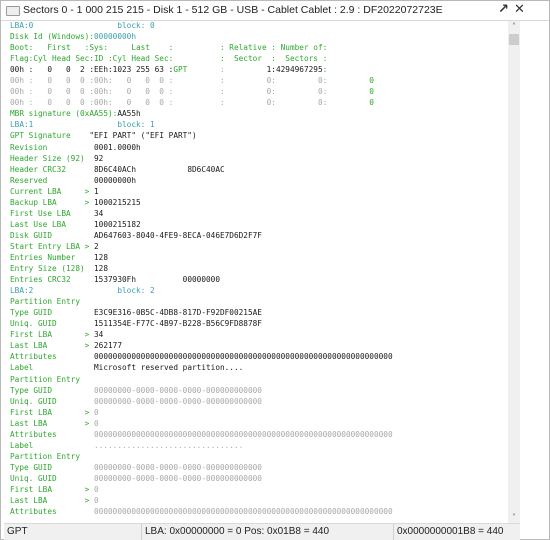 Image resolution: width=550 pixels, height=540 pixels. I want to click on field-label: Entries Number, so click(52, 257).